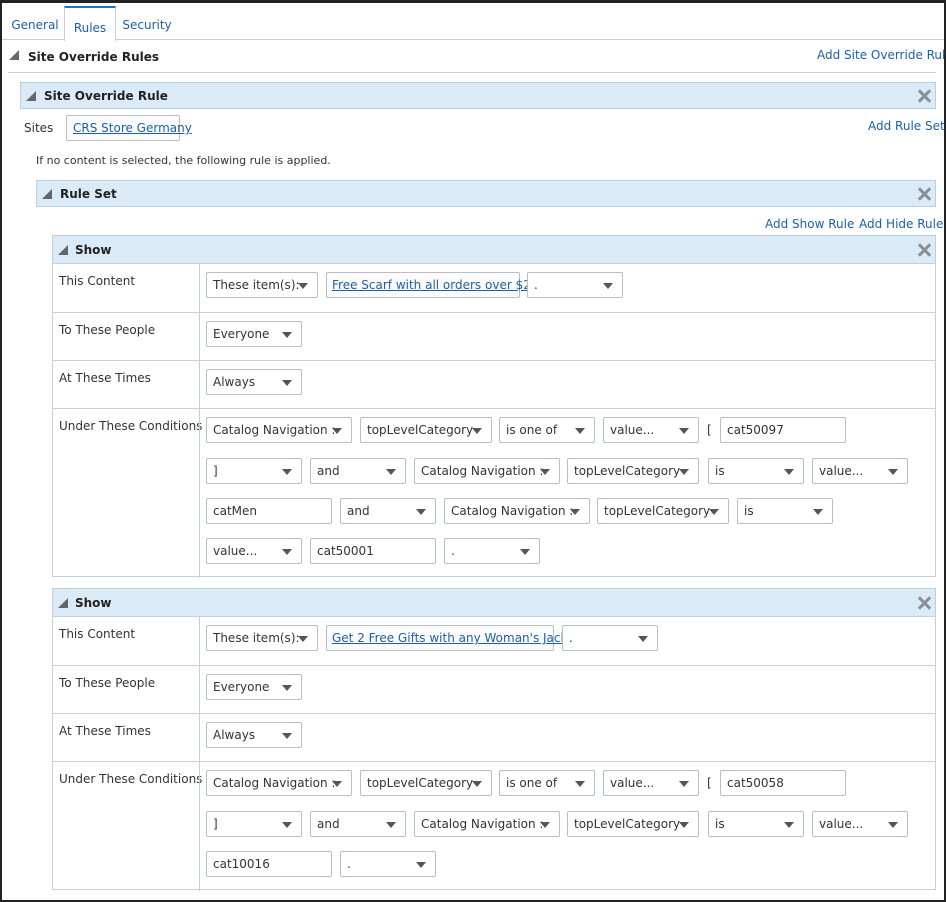 The height and width of the screenshot is (902, 946). What do you see at coordinates (106, 96) in the screenshot?
I see `site-override-rule-title: Site Override Rule` at bounding box center [106, 96].